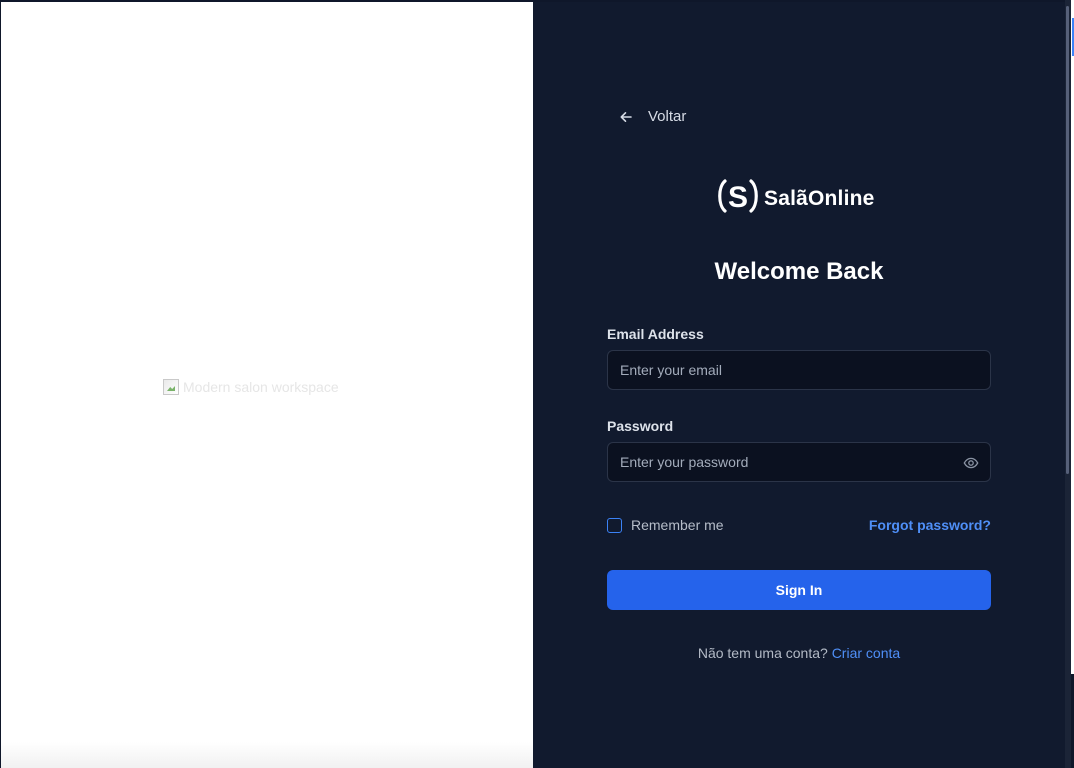 This screenshot has width=1074, height=768. What do you see at coordinates (655, 334) in the screenshot?
I see `email-label: Email Address` at bounding box center [655, 334].